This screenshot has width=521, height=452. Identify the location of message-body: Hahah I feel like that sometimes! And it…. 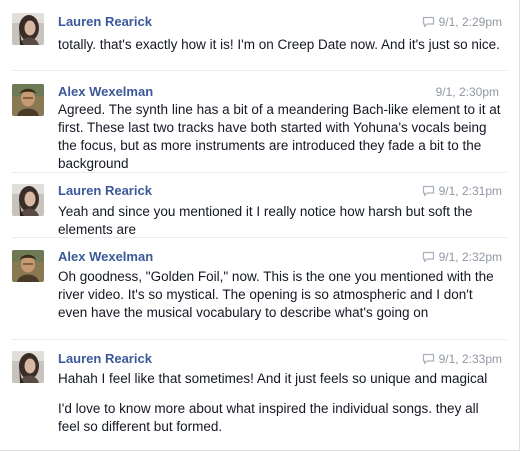
(280, 403).